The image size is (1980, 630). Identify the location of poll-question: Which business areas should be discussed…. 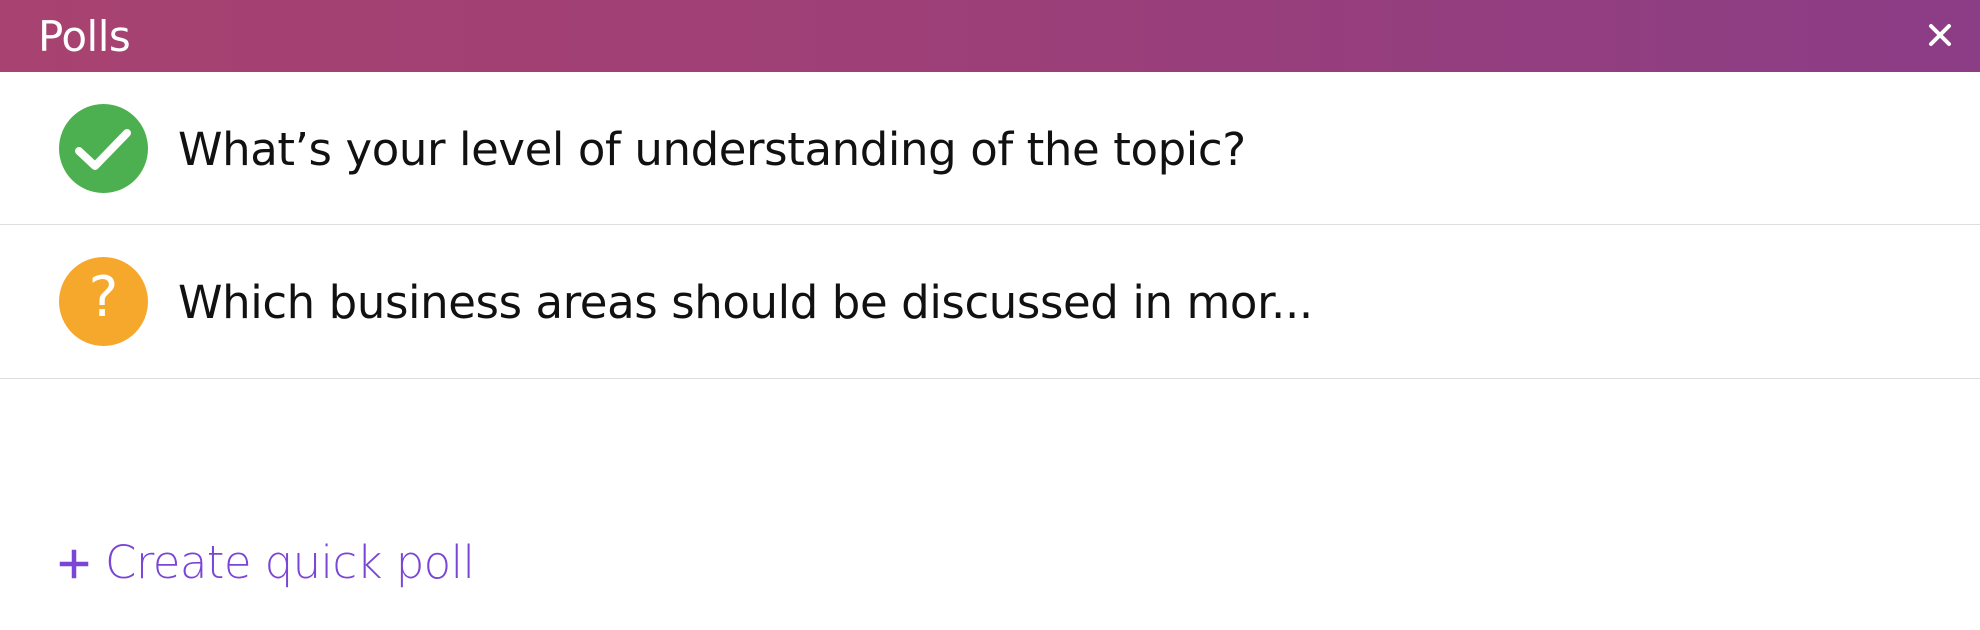
(745, 302).